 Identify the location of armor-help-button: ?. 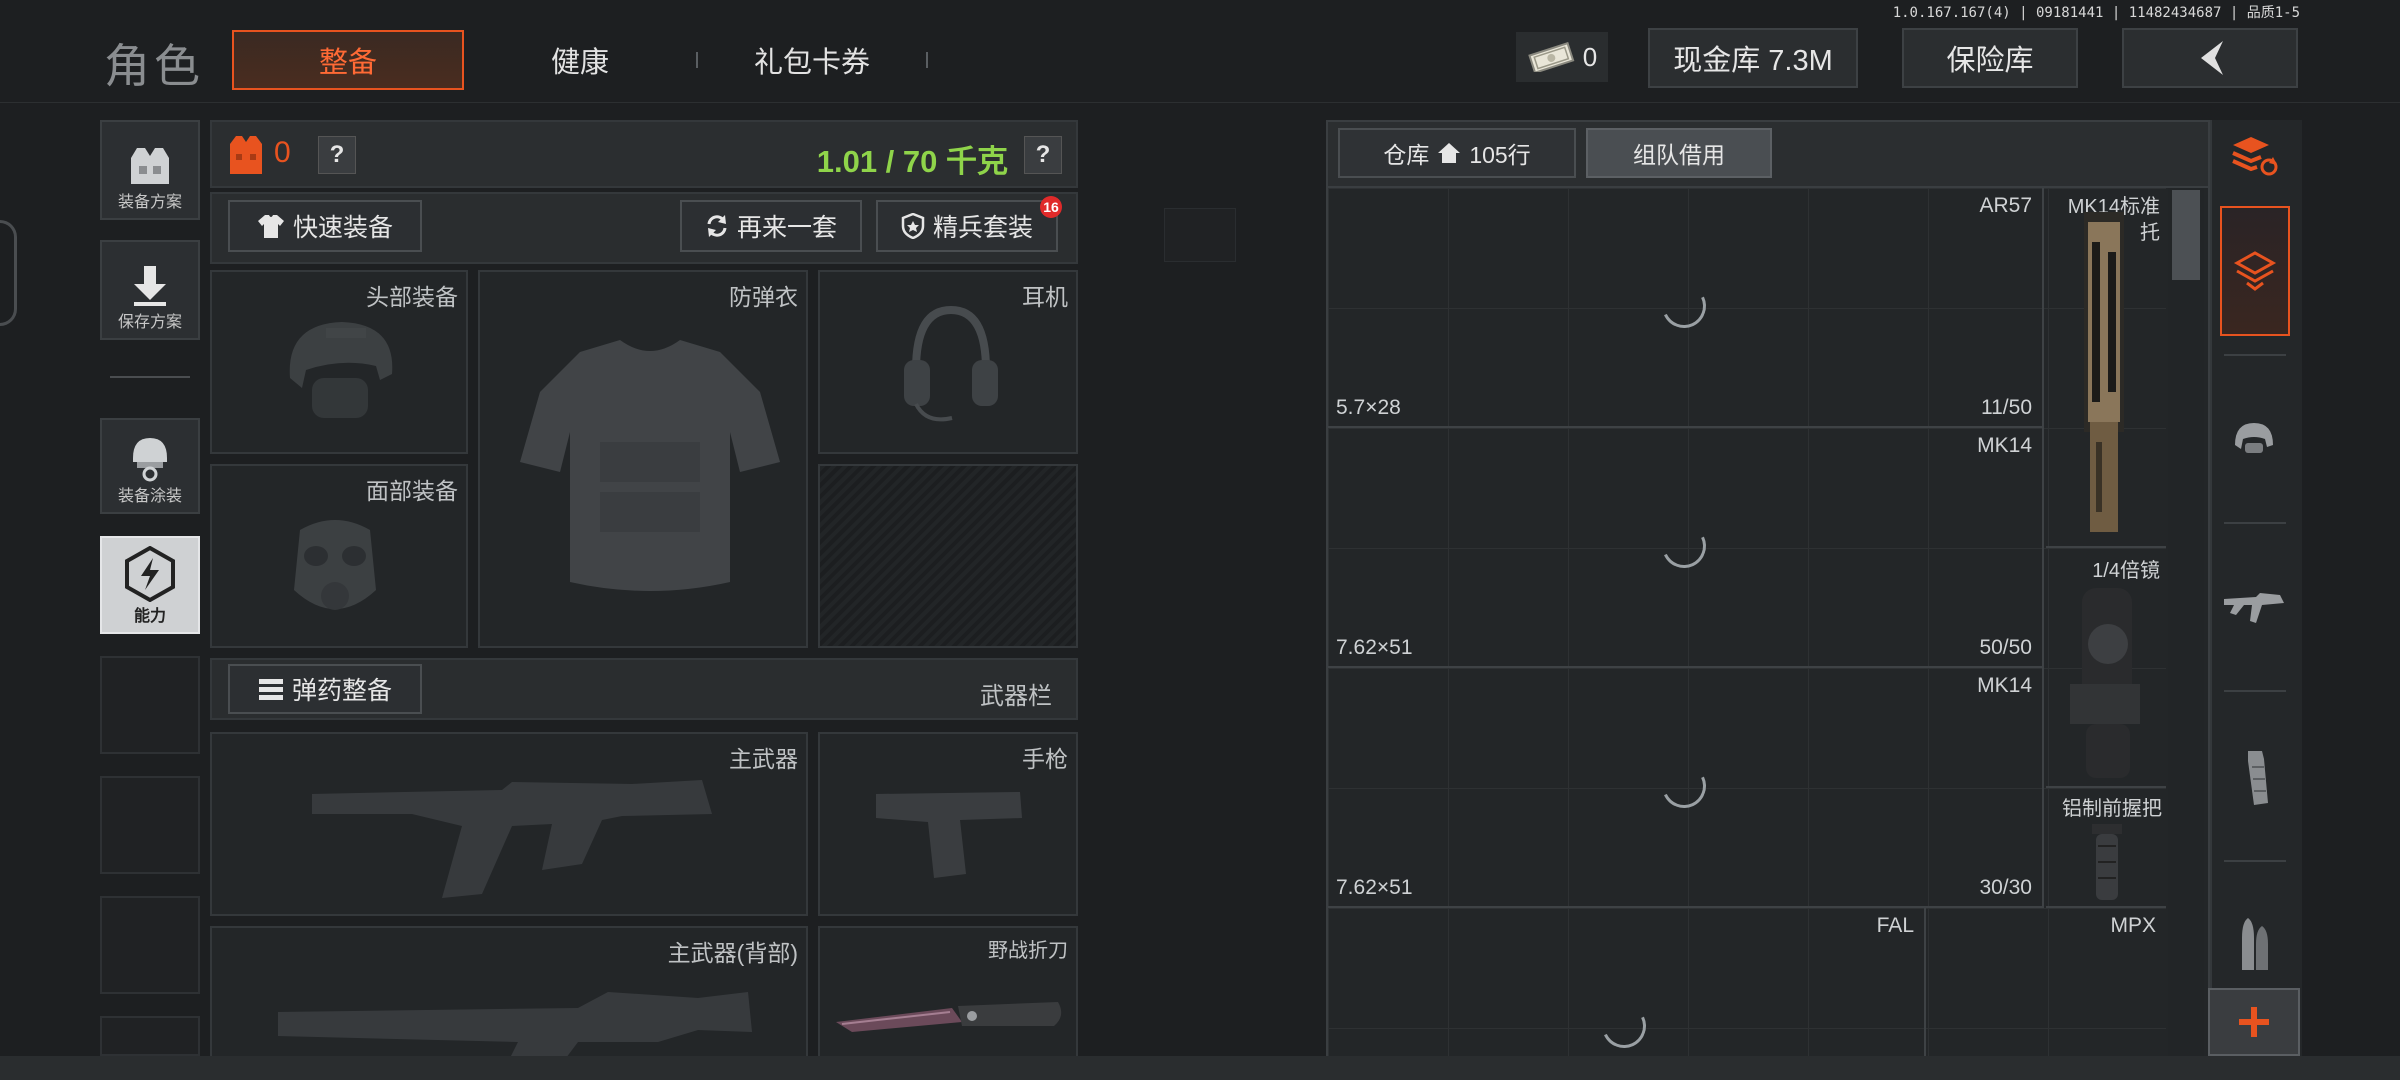
(337, 155).